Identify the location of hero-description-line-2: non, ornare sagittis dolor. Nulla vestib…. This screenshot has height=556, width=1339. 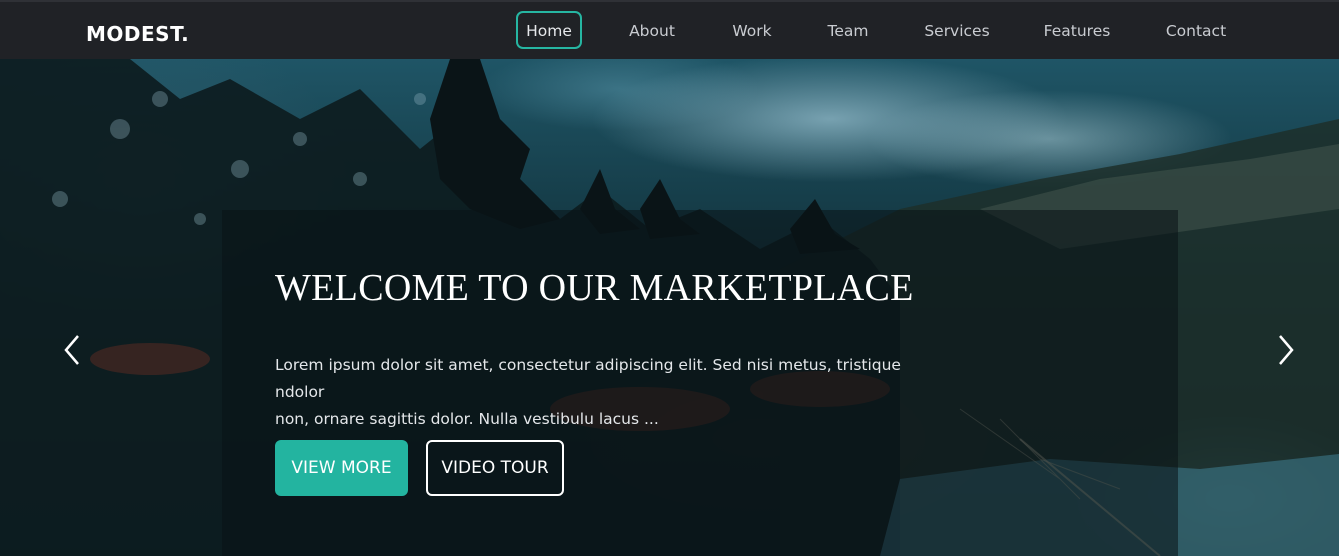
(467, 419).